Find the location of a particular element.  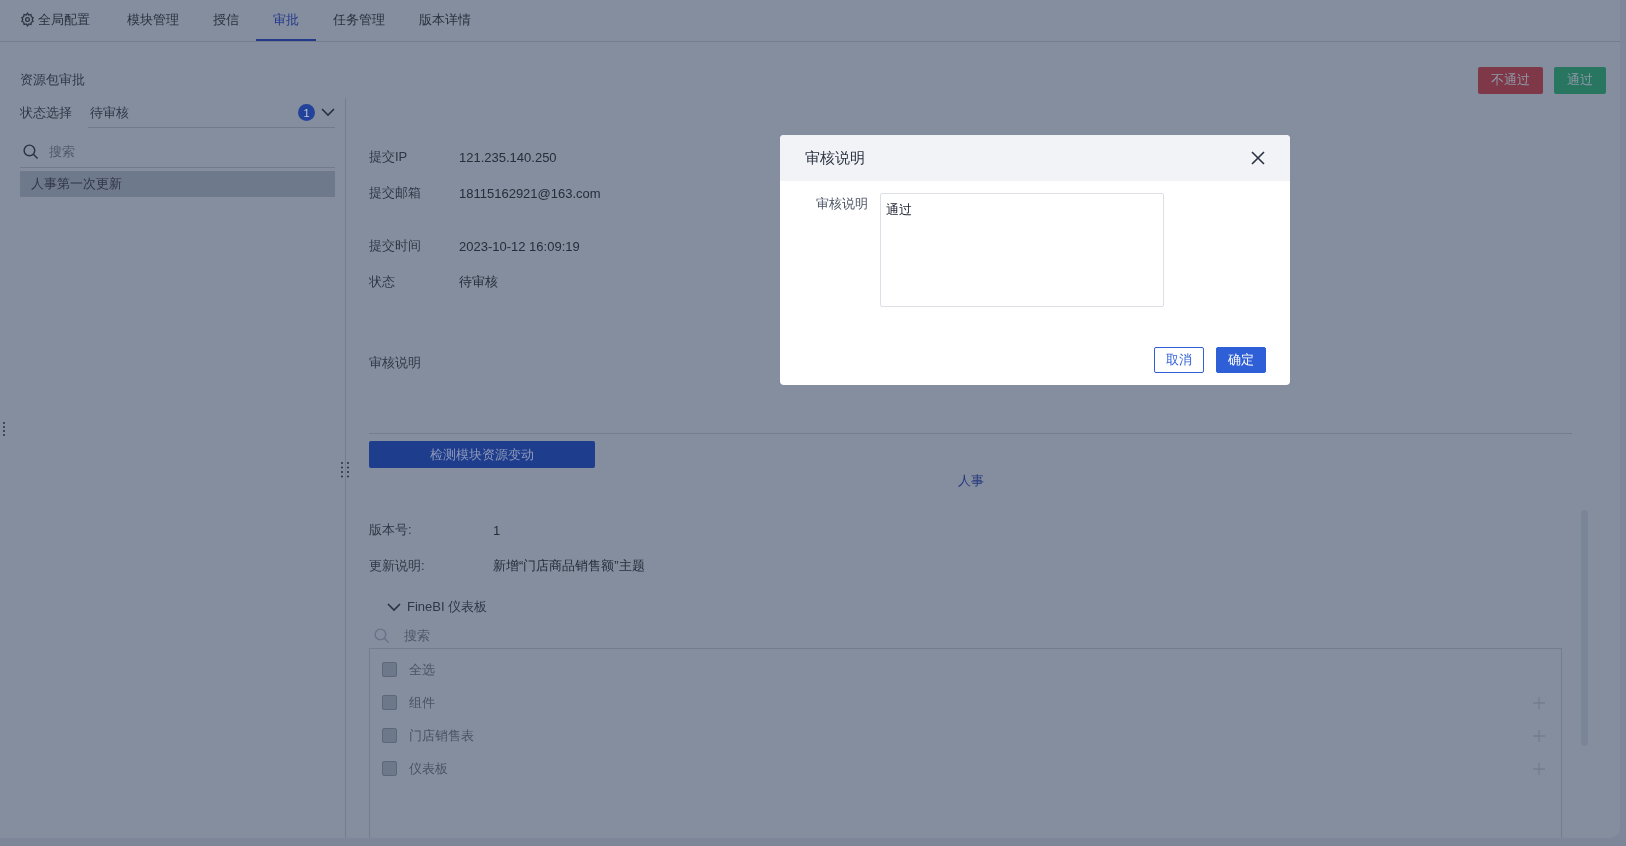

field-value: 1 is located at coordinates (497, 530).